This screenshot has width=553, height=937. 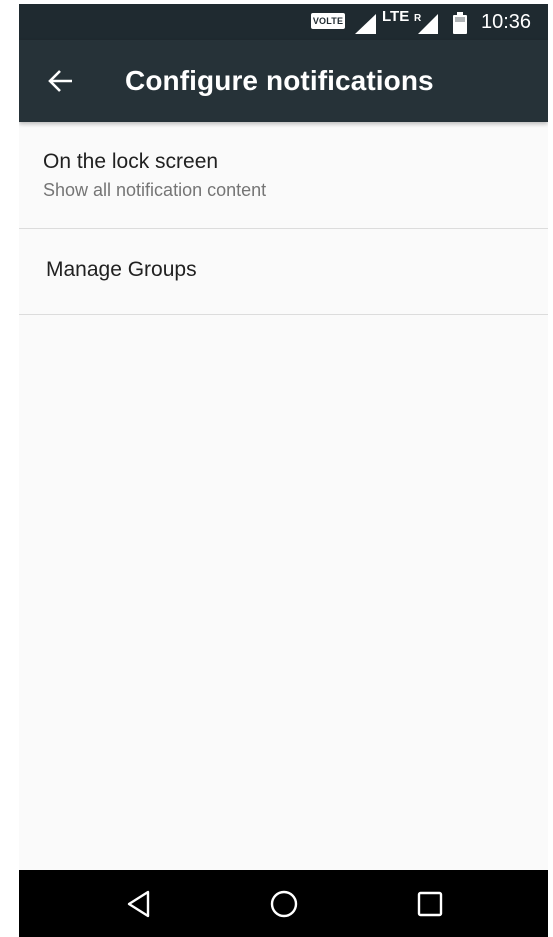 What do you see at coordinates (426, 23) in the screenshot?
I see `roaming-signal-icon: R` at bounding box center [426, 23].